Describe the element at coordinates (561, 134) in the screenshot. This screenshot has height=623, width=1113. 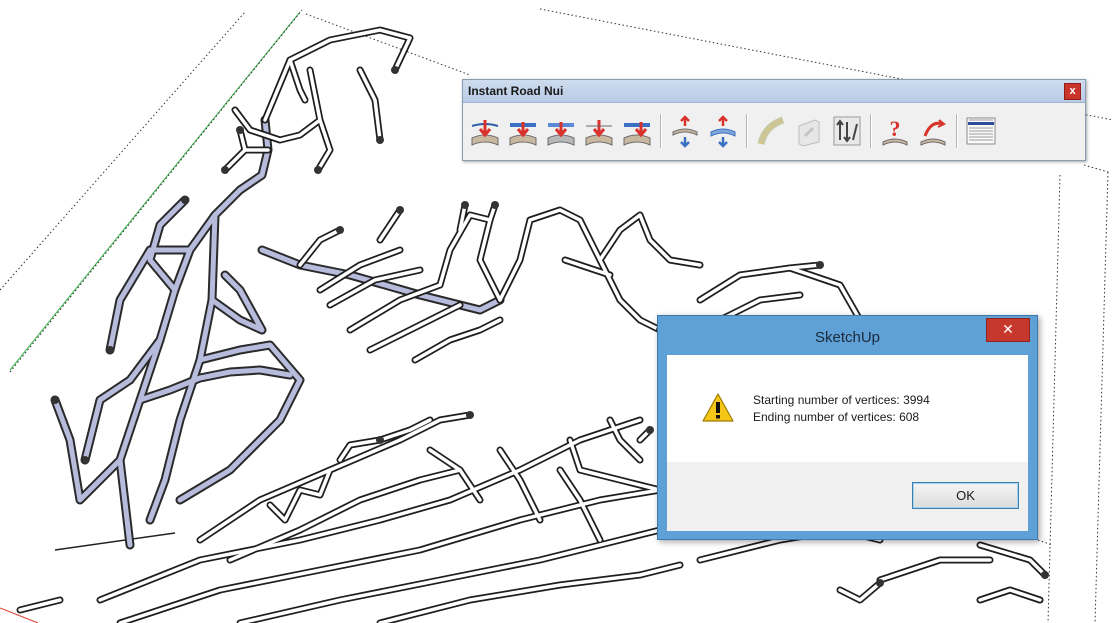
I see `road-down-arrow-gray-icon` at that location.